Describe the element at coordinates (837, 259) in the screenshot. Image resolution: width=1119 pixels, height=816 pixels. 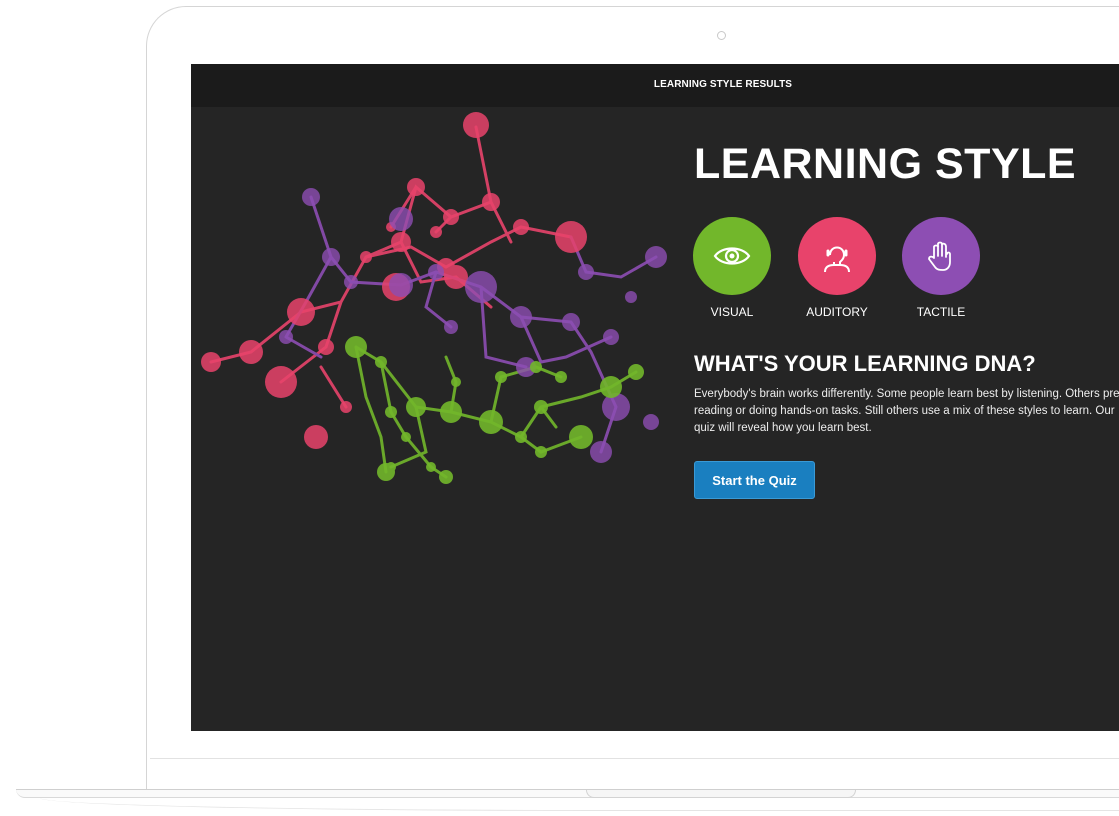
I see `head-listening-icon` at that location.